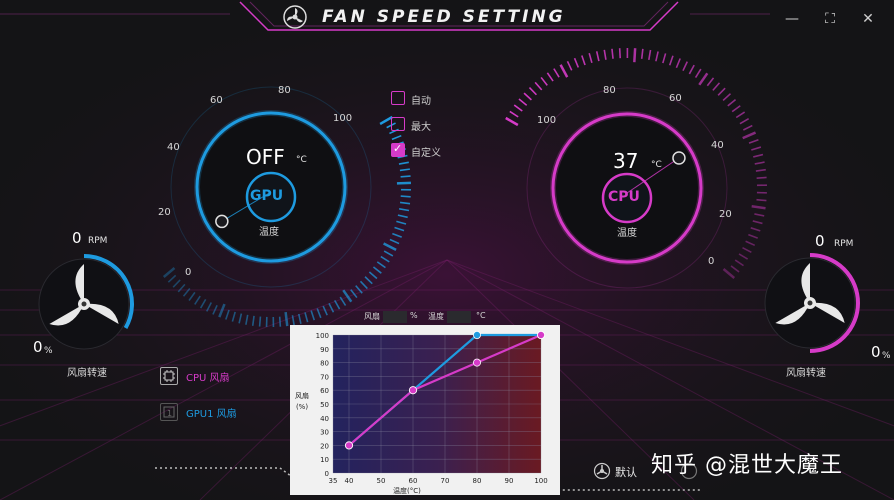  Describe the element at coordinates (269, 232) in the screenshot. I see `gpu-temp-caption: 温度` at that location.